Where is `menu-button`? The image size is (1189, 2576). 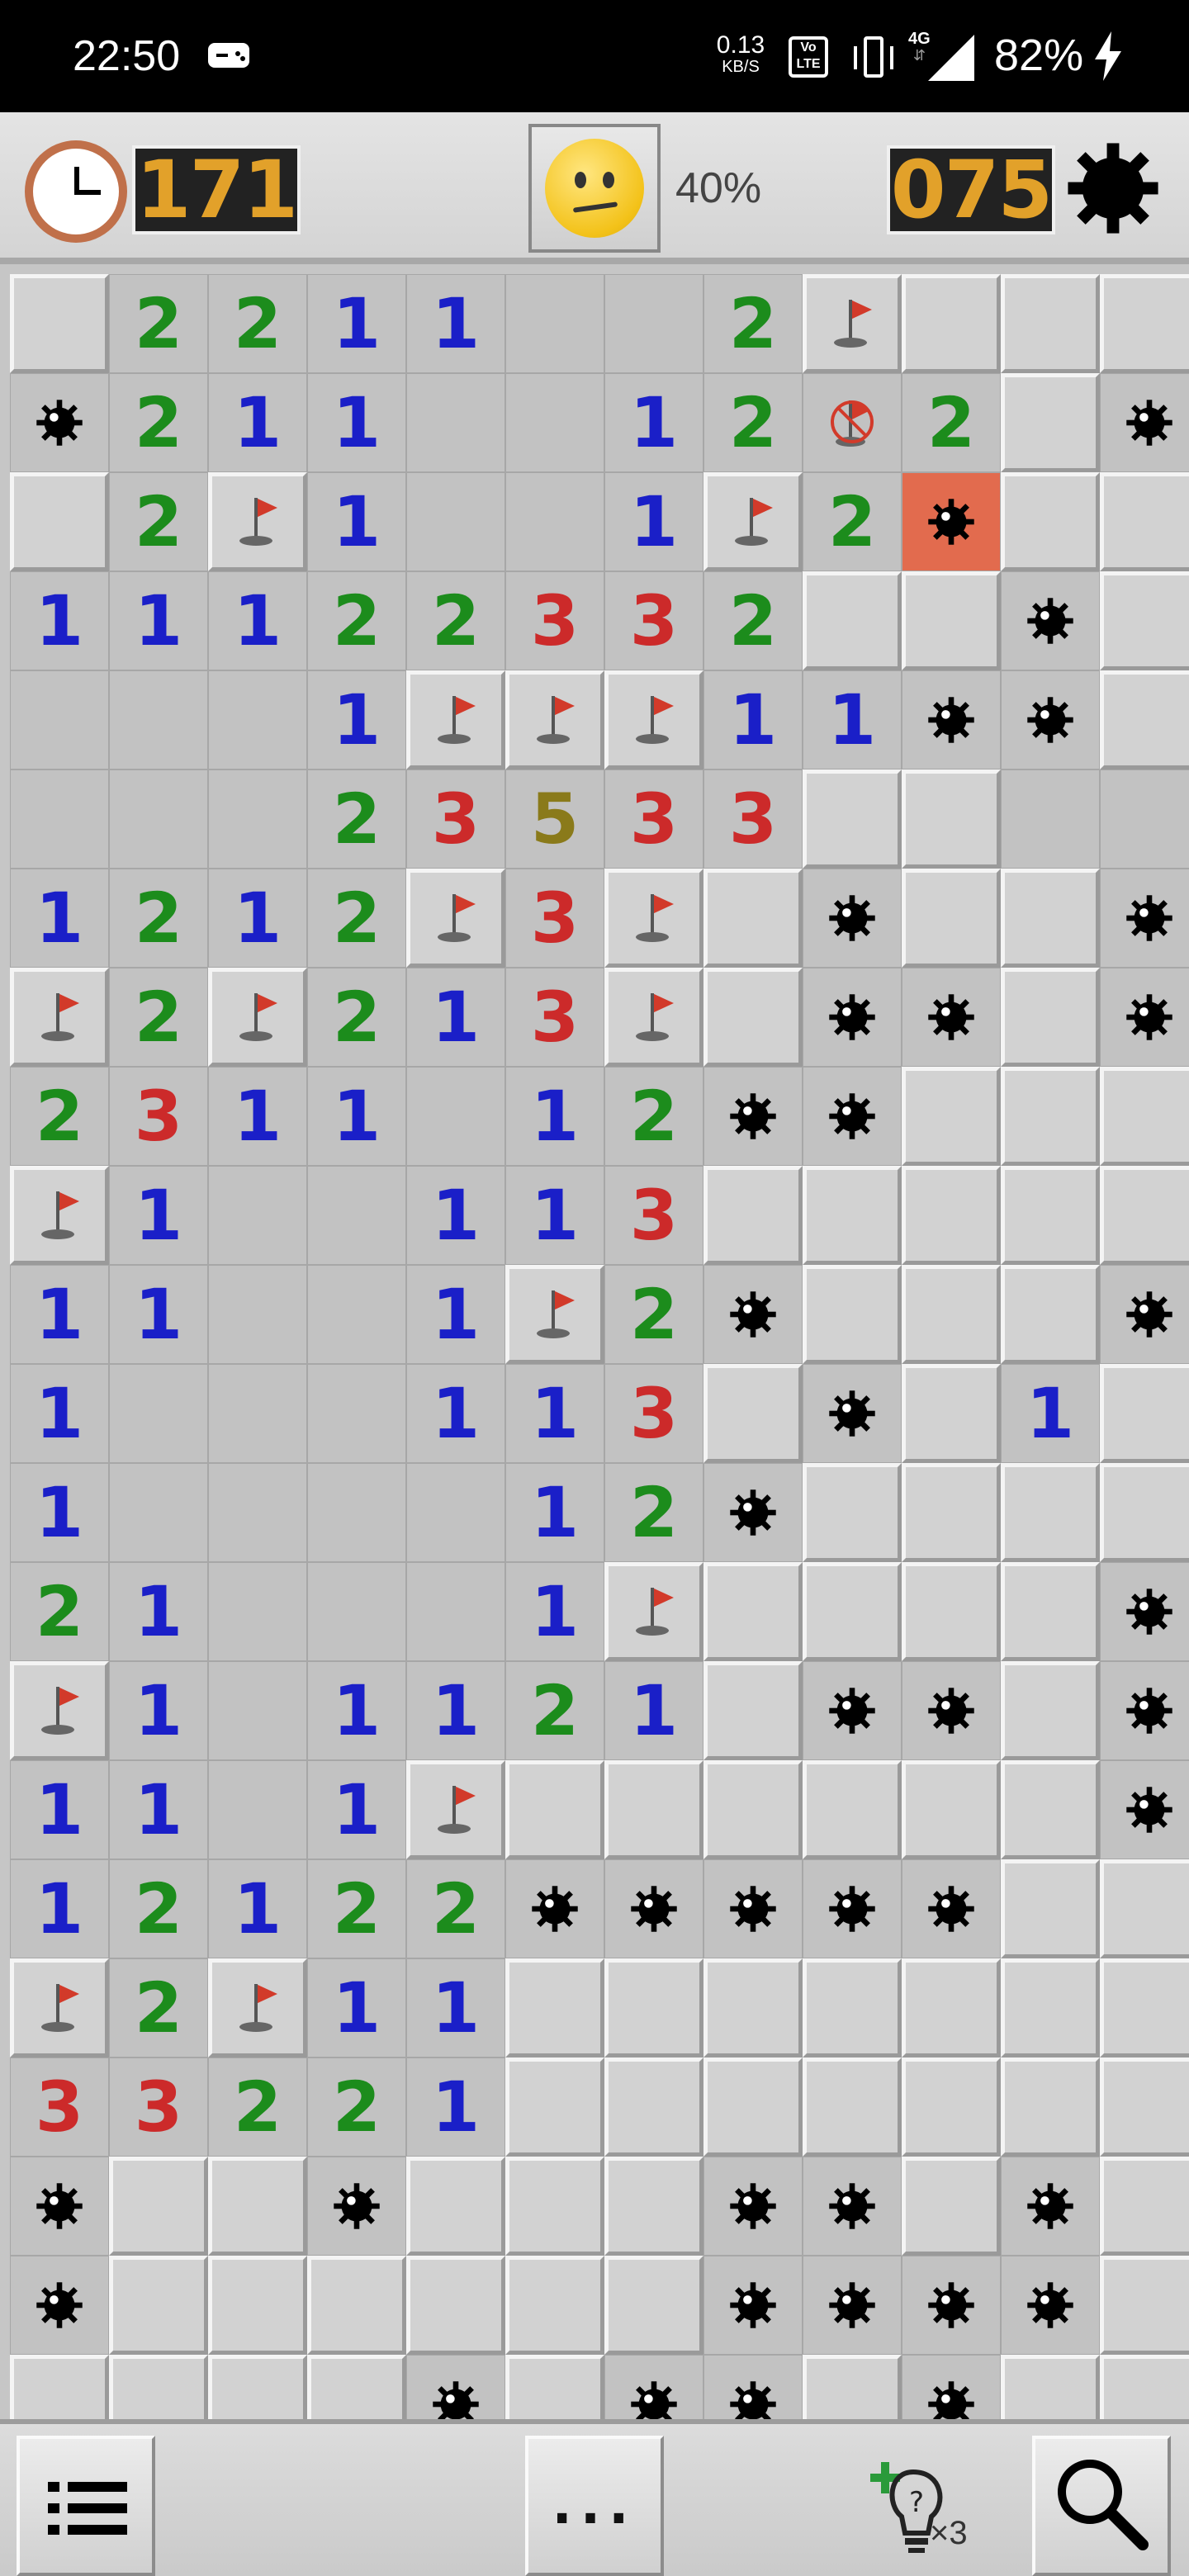
menu-button is located at coordinates (86, 2506).